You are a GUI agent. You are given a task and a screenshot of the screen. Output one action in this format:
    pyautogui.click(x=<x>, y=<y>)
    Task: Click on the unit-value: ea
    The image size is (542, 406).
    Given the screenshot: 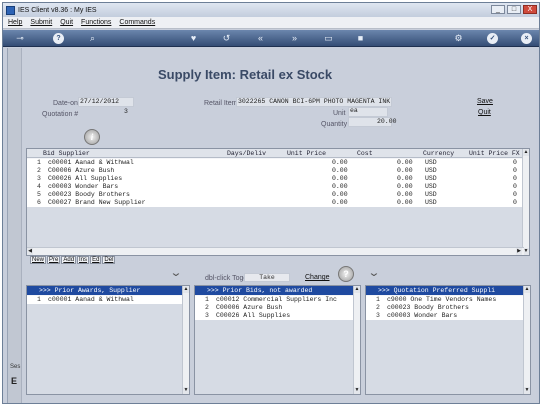 What is the action you would take?
    pyautogui.click(x=354, y=110)
    